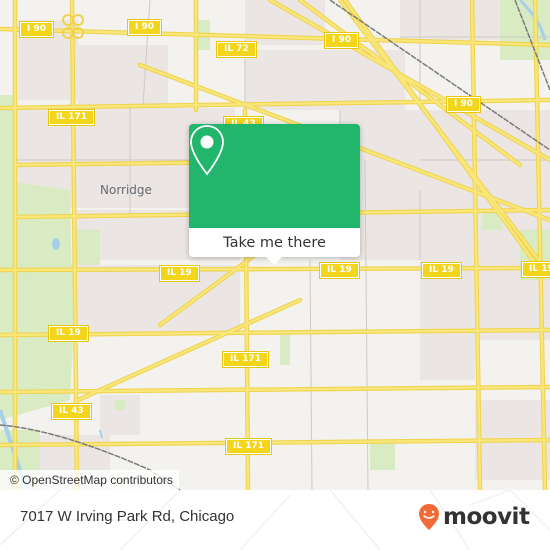 This screenshot has width=550, height=550. I want to click on location-popup: Take me there, so click(274, 194).